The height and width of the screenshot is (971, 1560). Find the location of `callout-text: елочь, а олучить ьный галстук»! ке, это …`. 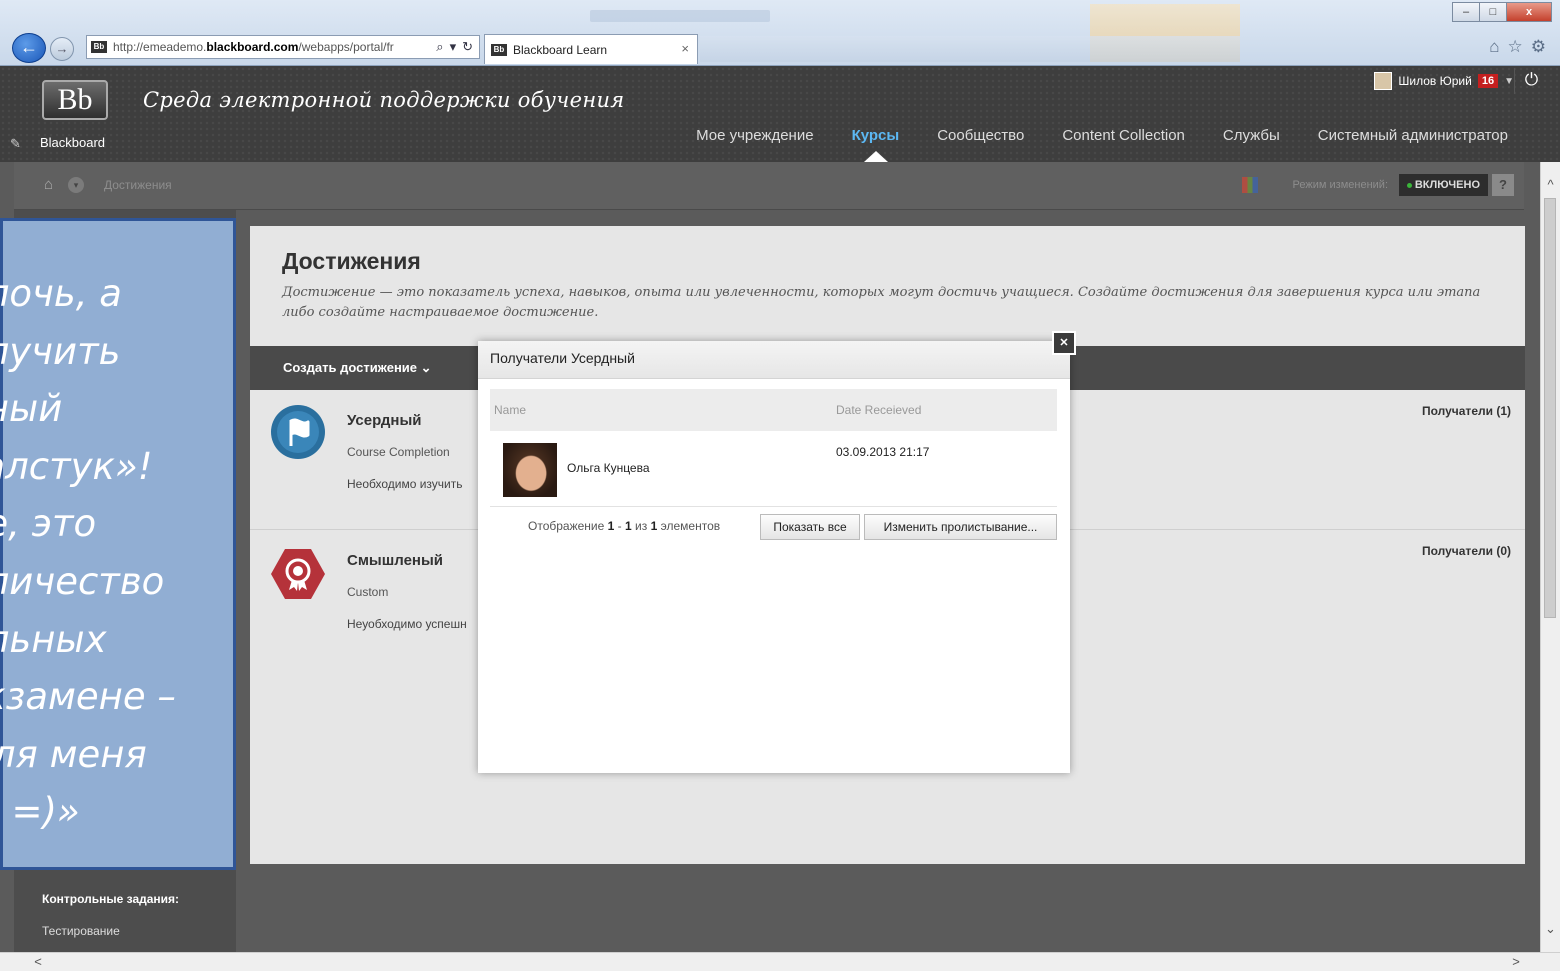

callout-text: елочь, а олучить ьный галстук»! ке, это … is located at coordinates (117, 553).